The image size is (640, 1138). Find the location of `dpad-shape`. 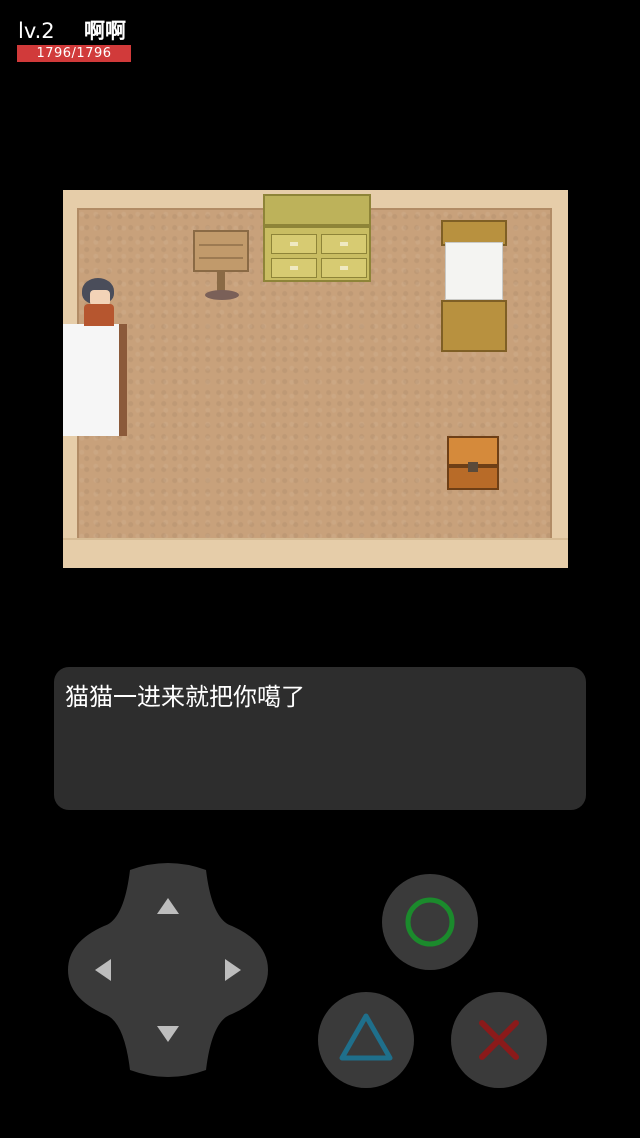

dpad-shape is located at coordinates (168, 970).